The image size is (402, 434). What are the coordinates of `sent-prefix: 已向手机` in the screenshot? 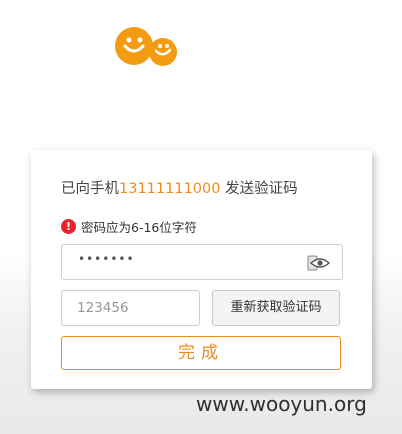 It's located at (90, 189).